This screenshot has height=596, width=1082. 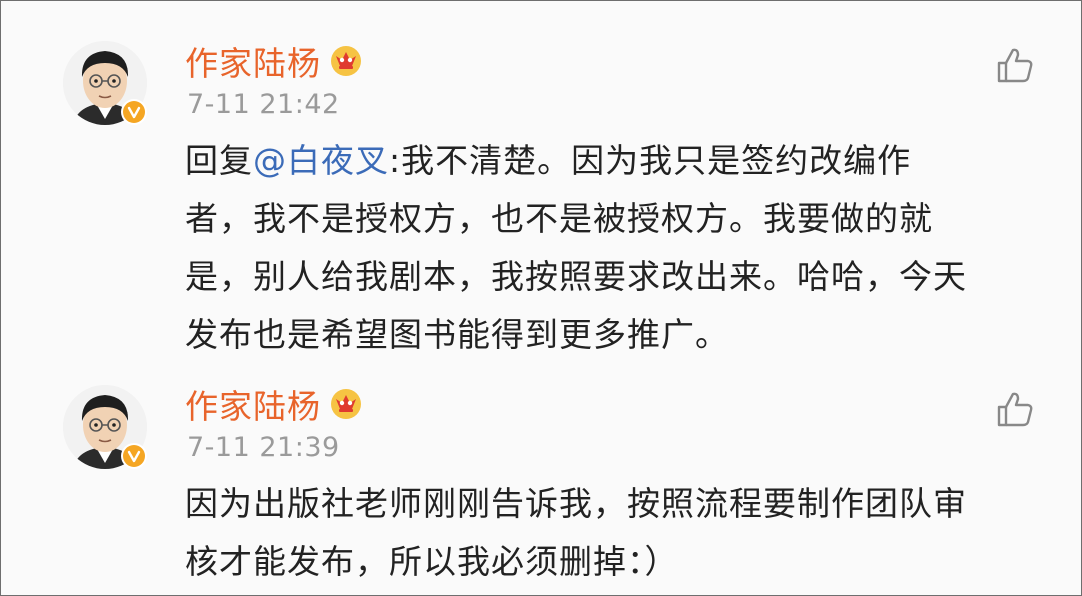 What do you see at coordinates (263, 447) in the screenshot?
I see `comment-time: 7-11 21:39` at bounding box center [263, 447].